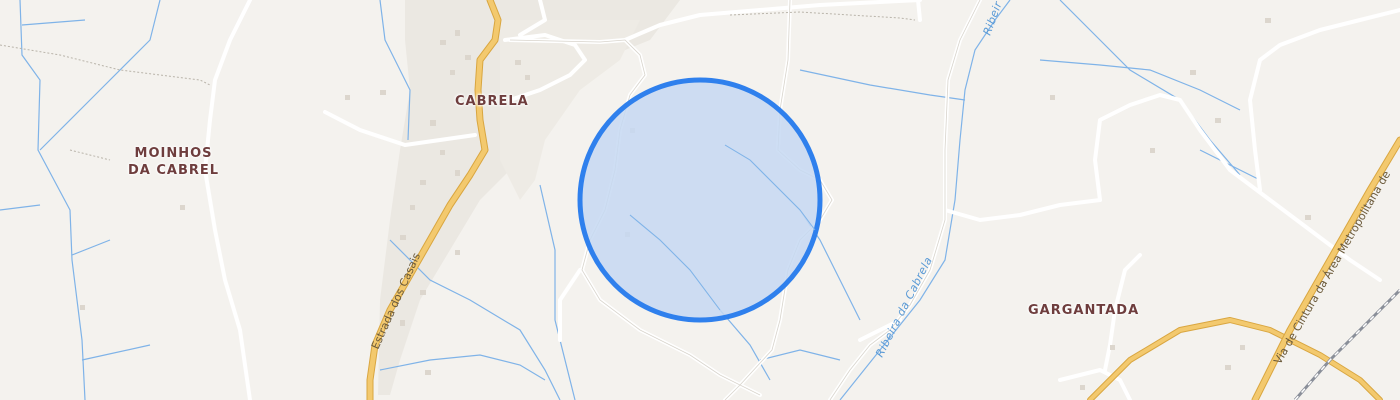  I want to click on place-label-gargantada-text: GARGANTADA, so click(1084, 310).